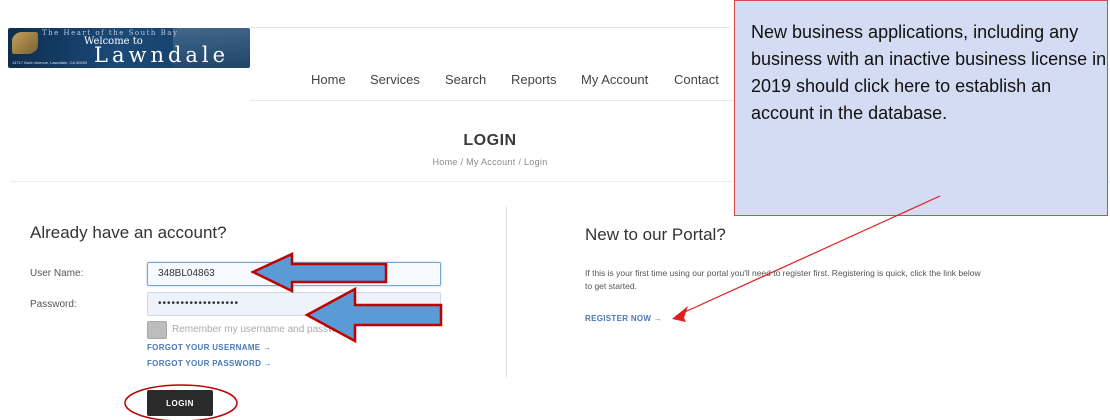 The image size is (1110, 420). What do you see at coordinates (395, 79) in the screenshot?
I see `nav-services: Services` at bounding box center [395, 79].